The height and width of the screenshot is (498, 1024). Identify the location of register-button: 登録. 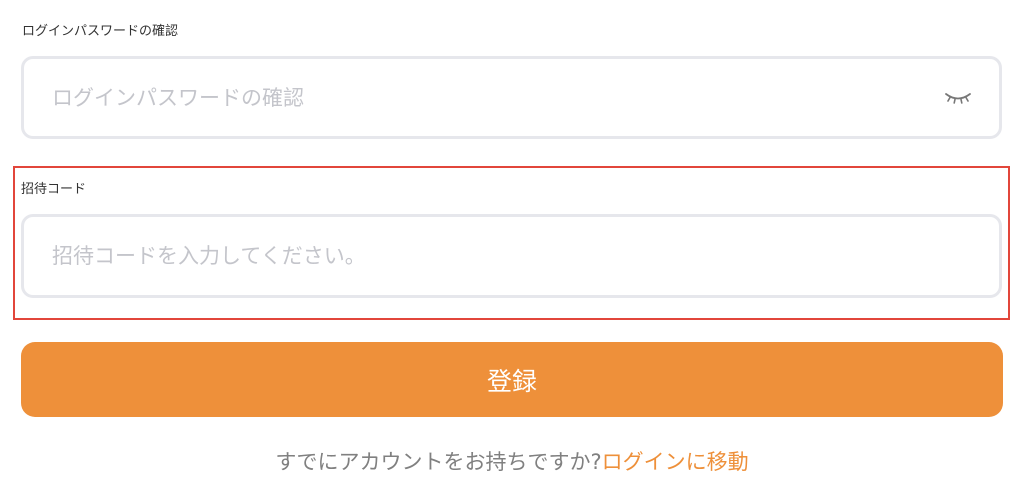
(512, 379).